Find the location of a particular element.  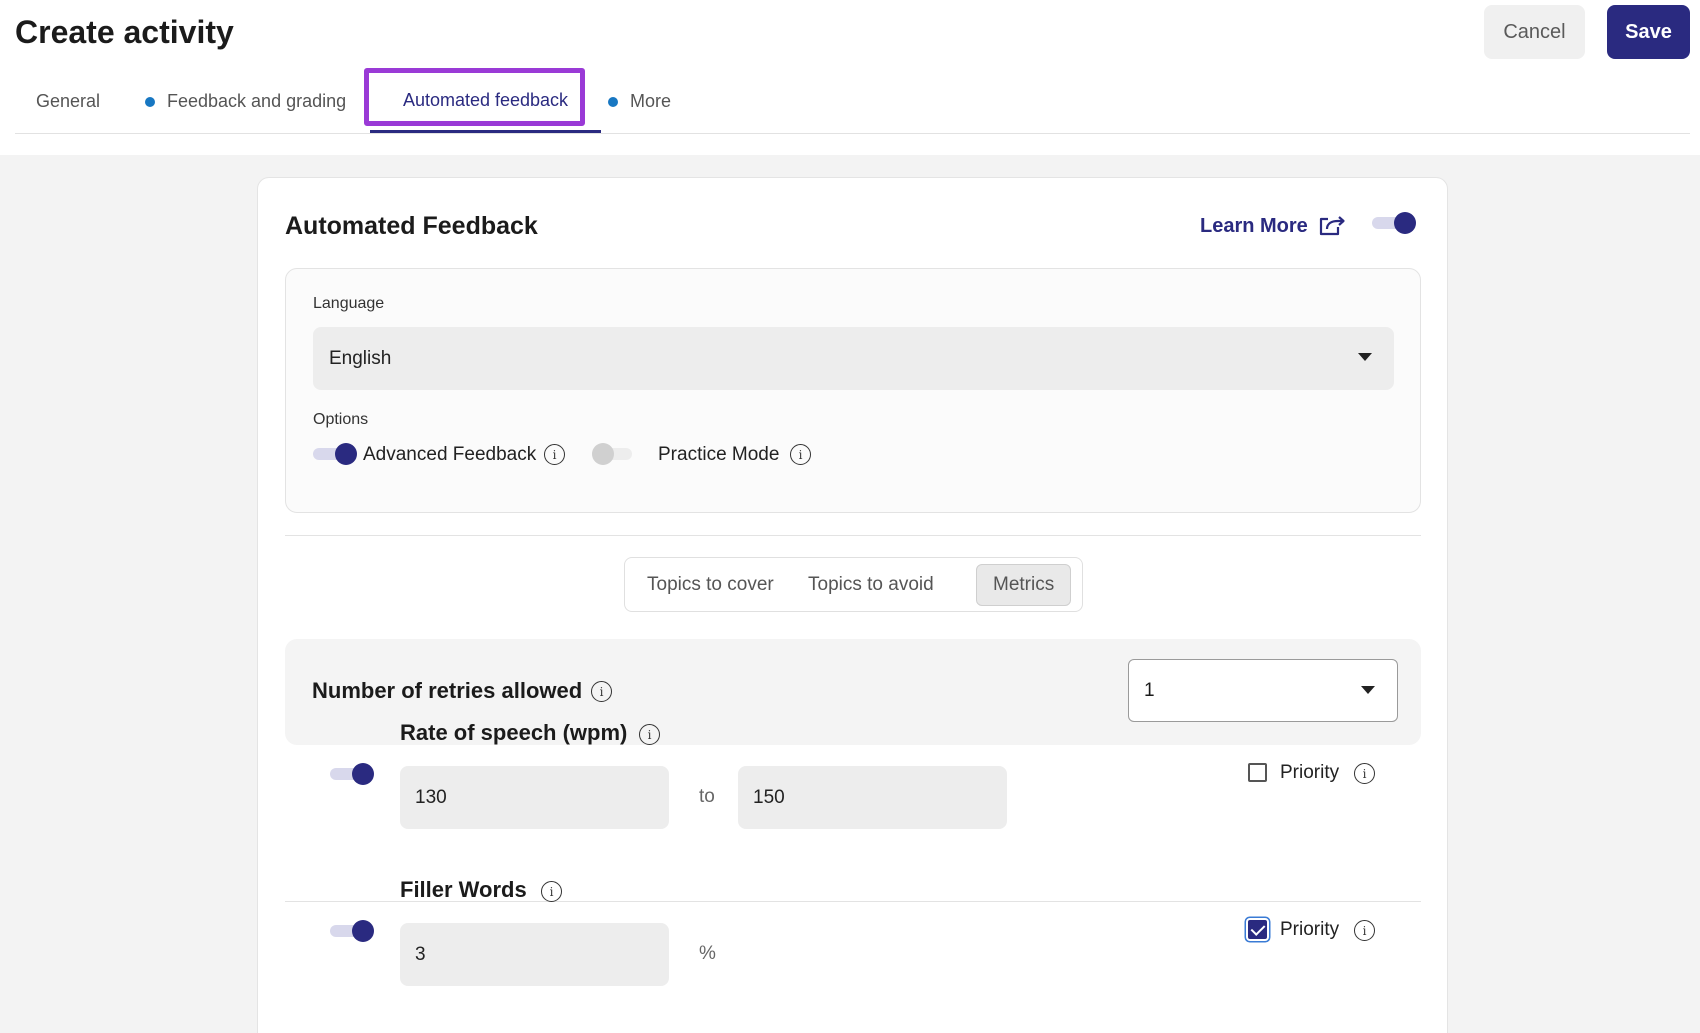

automated-feedback-toggle is located at coordinates (1394, 223).